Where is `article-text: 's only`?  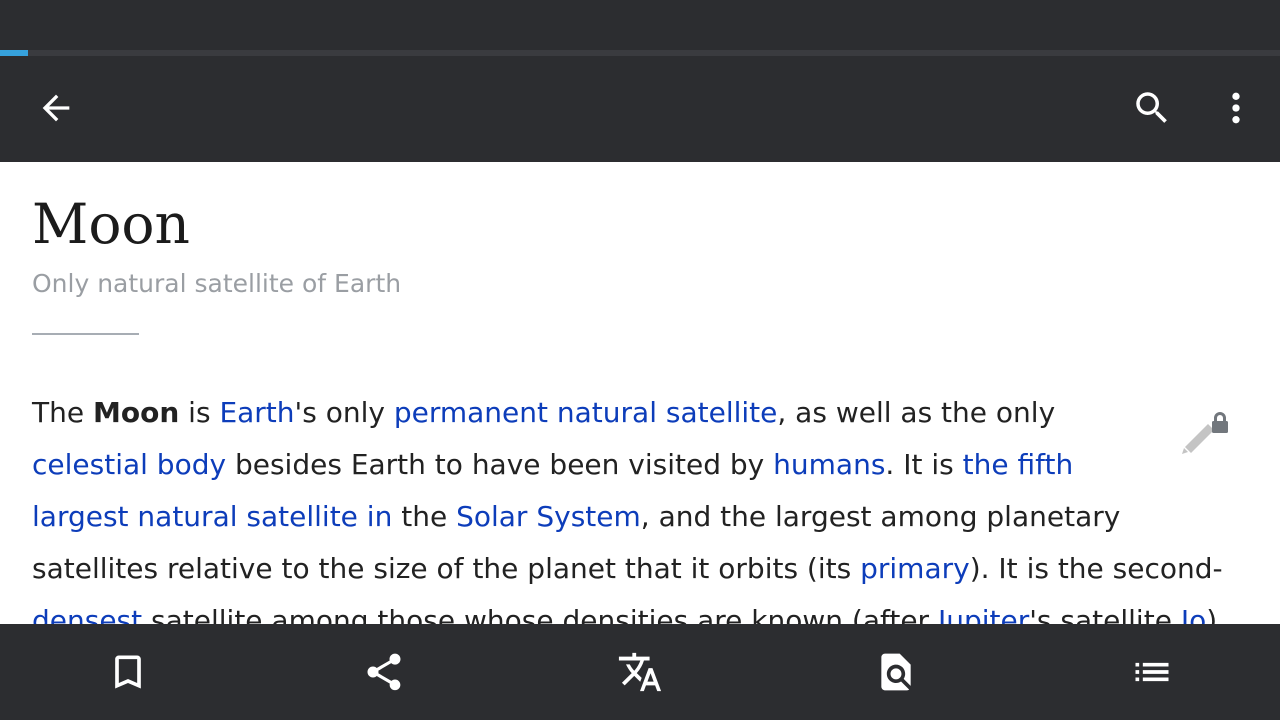 article-text: 's only is located at coordinates (344, 412).